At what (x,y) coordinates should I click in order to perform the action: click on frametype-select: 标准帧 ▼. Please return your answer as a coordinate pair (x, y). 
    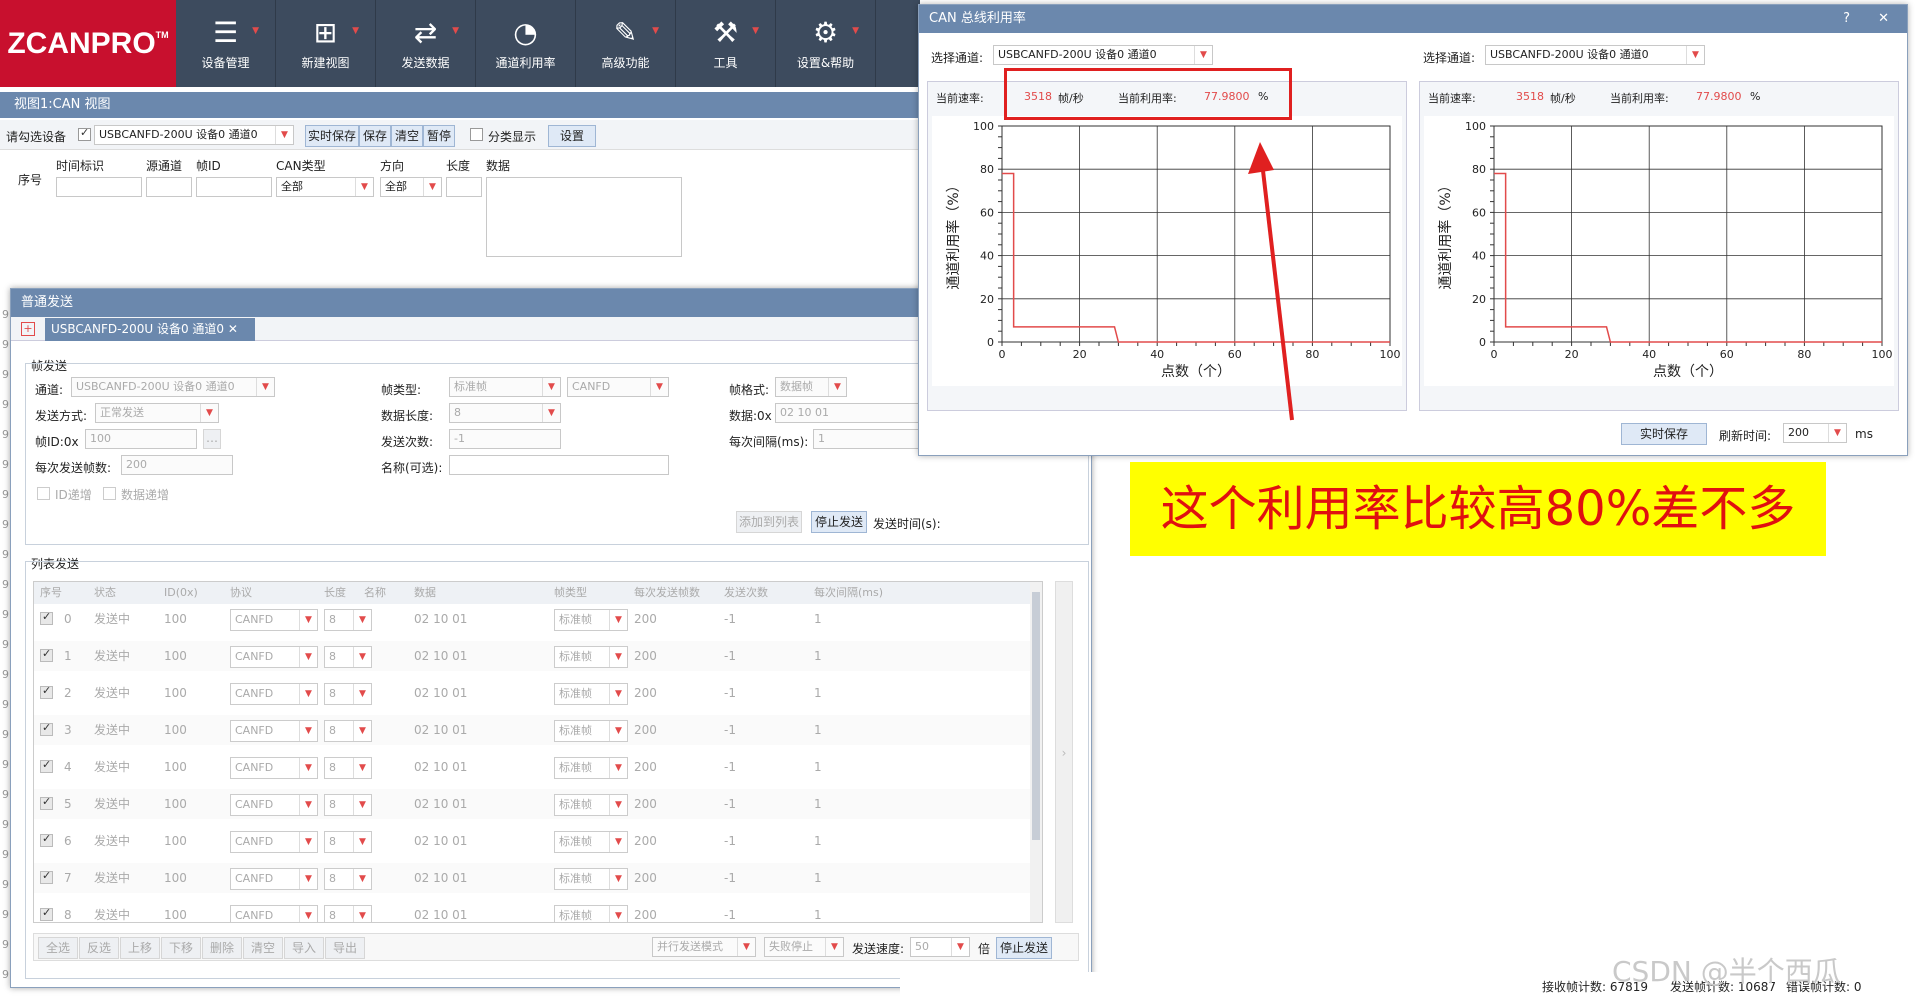
    Looking at the image, I should click on (505, 387).